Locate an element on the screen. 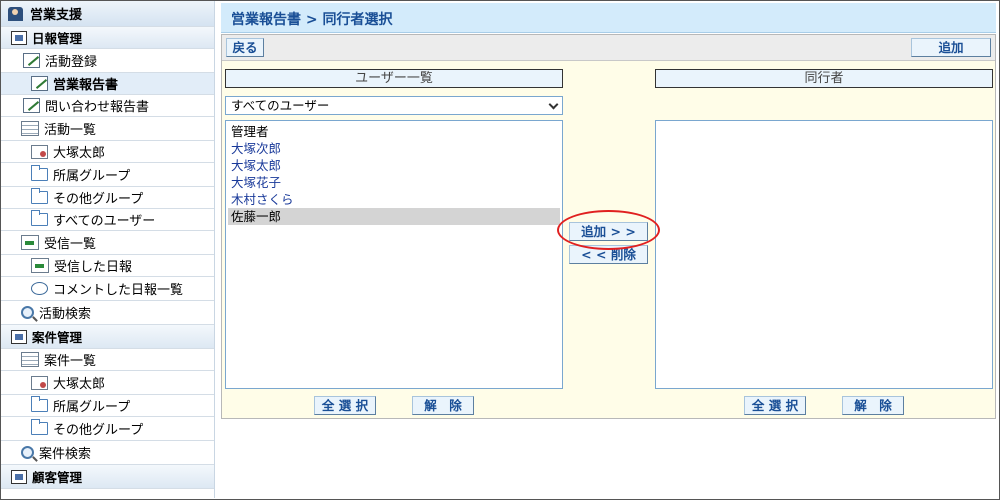 The width and height of the screenshot is (1000, 500). back-button: 戻る is located at coordinates (245, 47).